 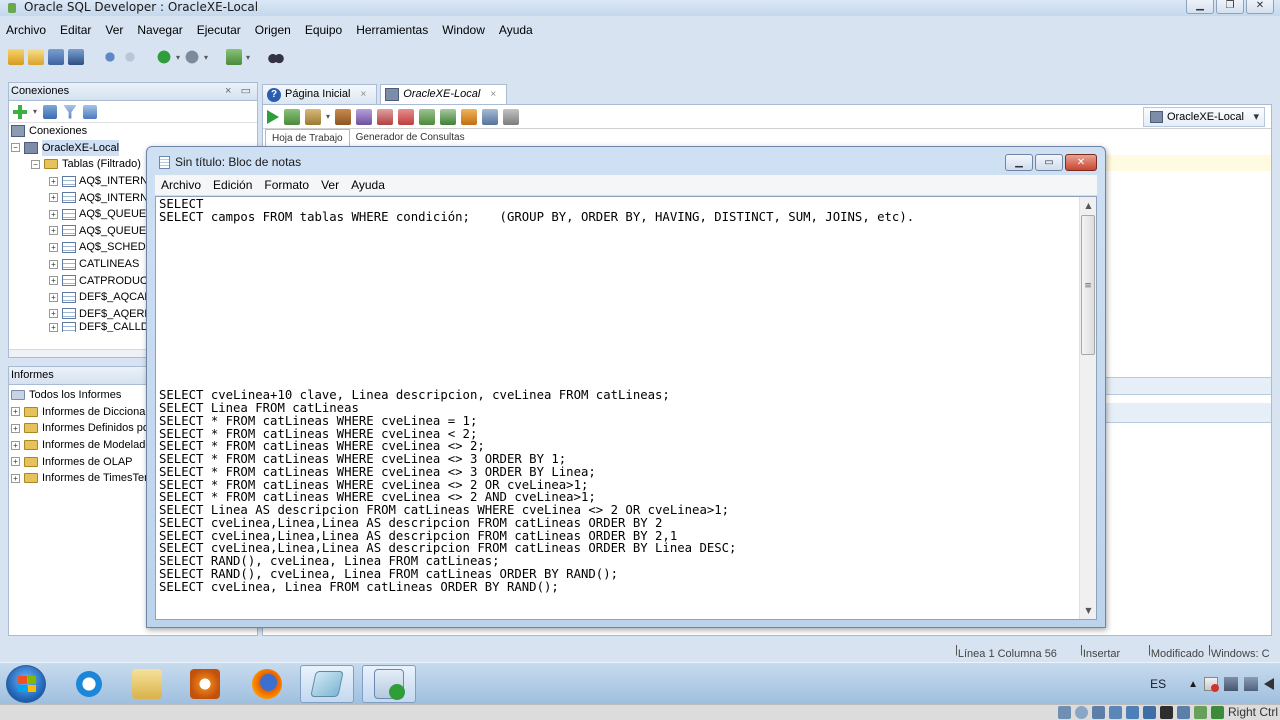 What do you see at coordinates (368, 185) in the screenshot?
I see `notepad-menu-ayuda: Ayuda` at bounding box center [368, 185].